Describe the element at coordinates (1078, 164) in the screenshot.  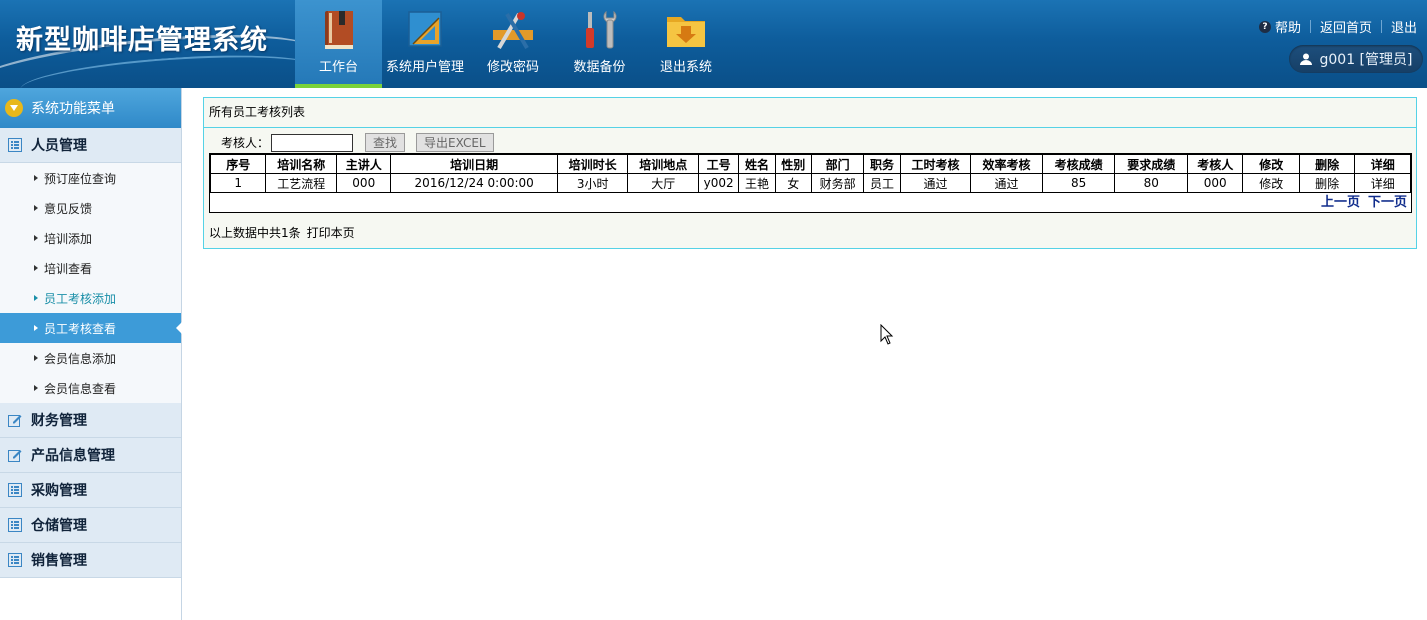
I see `column-header: 考核成绩` at that location.